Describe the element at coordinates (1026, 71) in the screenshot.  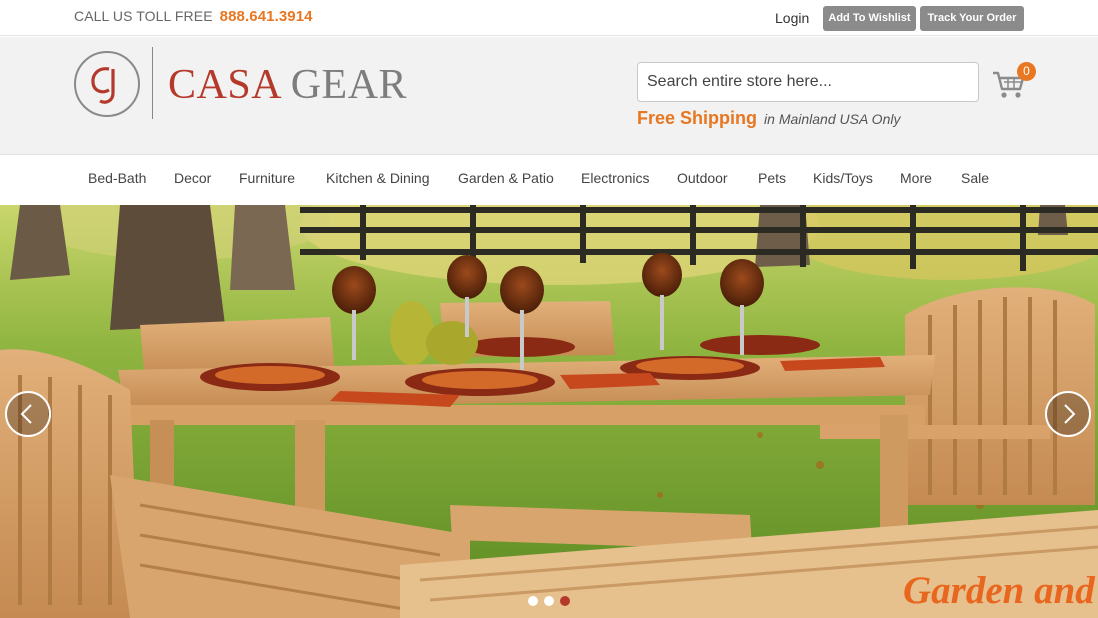
I see `cart-count-badge: 0` at that location.